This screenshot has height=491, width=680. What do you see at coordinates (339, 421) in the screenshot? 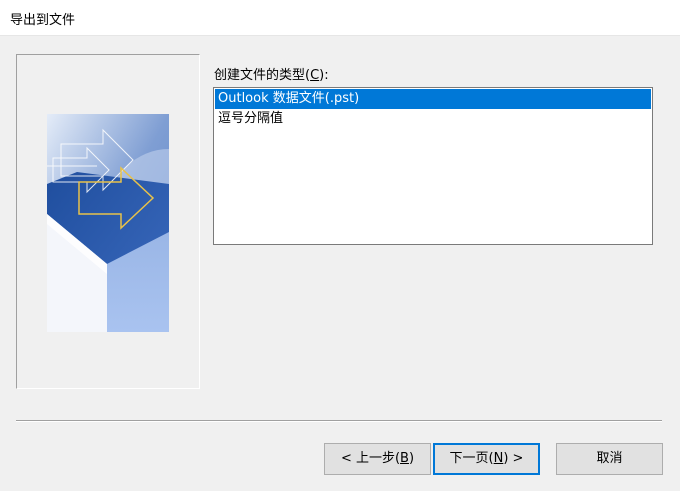
I see `separator` at bounding box center [339, 421].